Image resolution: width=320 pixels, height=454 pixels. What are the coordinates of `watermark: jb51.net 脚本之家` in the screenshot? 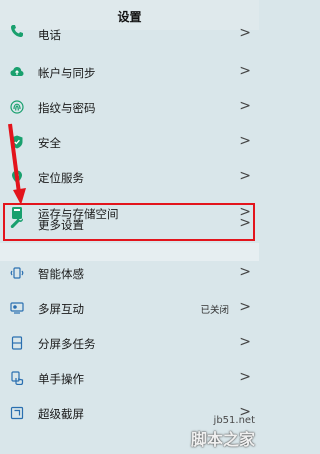 It's located at (223, 432).